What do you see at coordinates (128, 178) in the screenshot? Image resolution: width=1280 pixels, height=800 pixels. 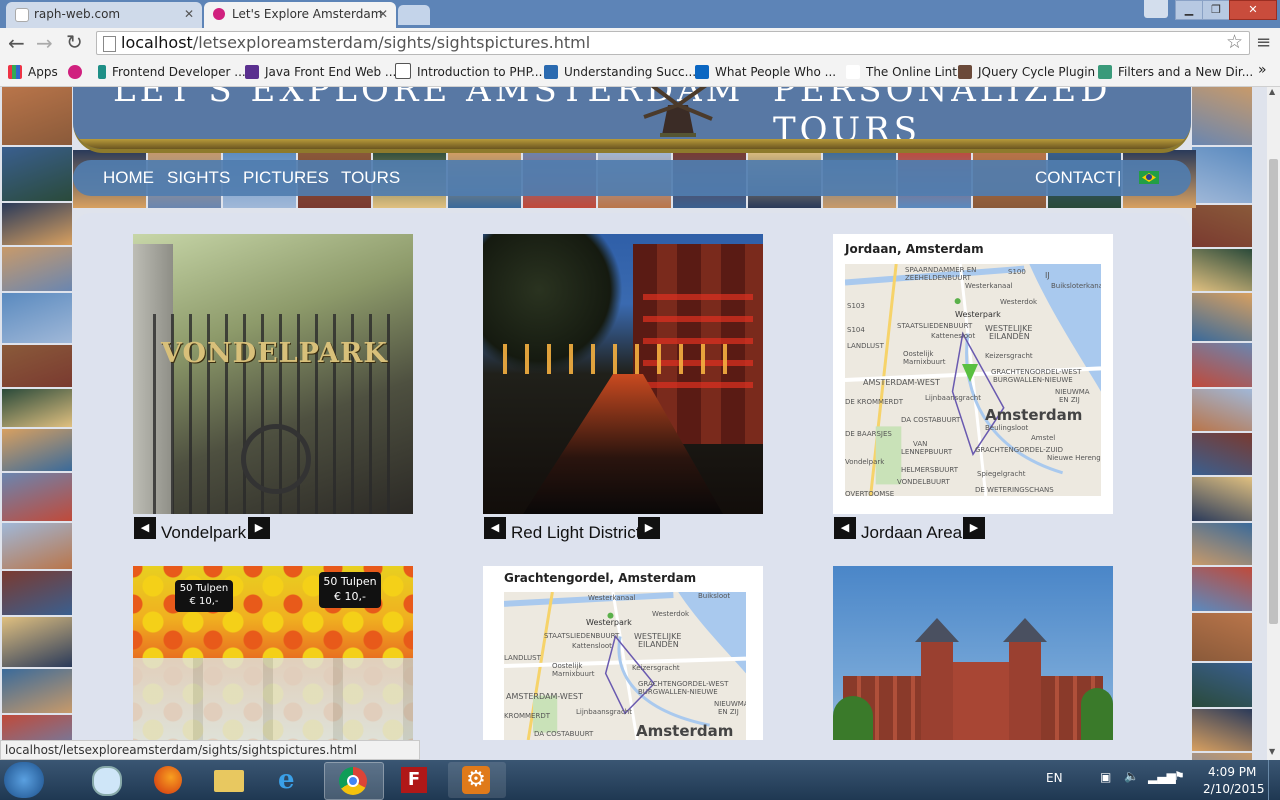 I see `nav-home: HOME` at bounding box center [128, 178].